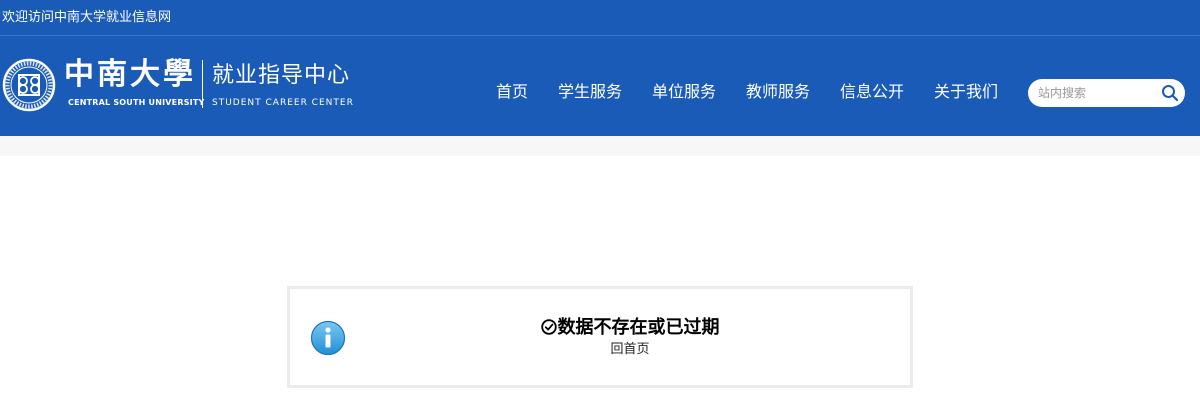 This screenshot has height=400, width=1200. What do you see at coordinates (548, 327) in the screenshot?
I see `check-circle-icon` at bounding box center [548, 327].